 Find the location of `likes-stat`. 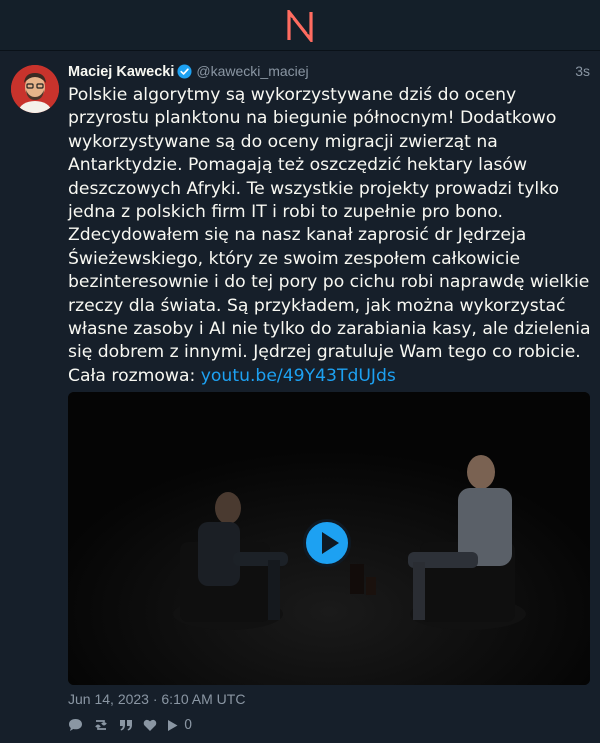

likes-stat is located at coordinates (150, 725).